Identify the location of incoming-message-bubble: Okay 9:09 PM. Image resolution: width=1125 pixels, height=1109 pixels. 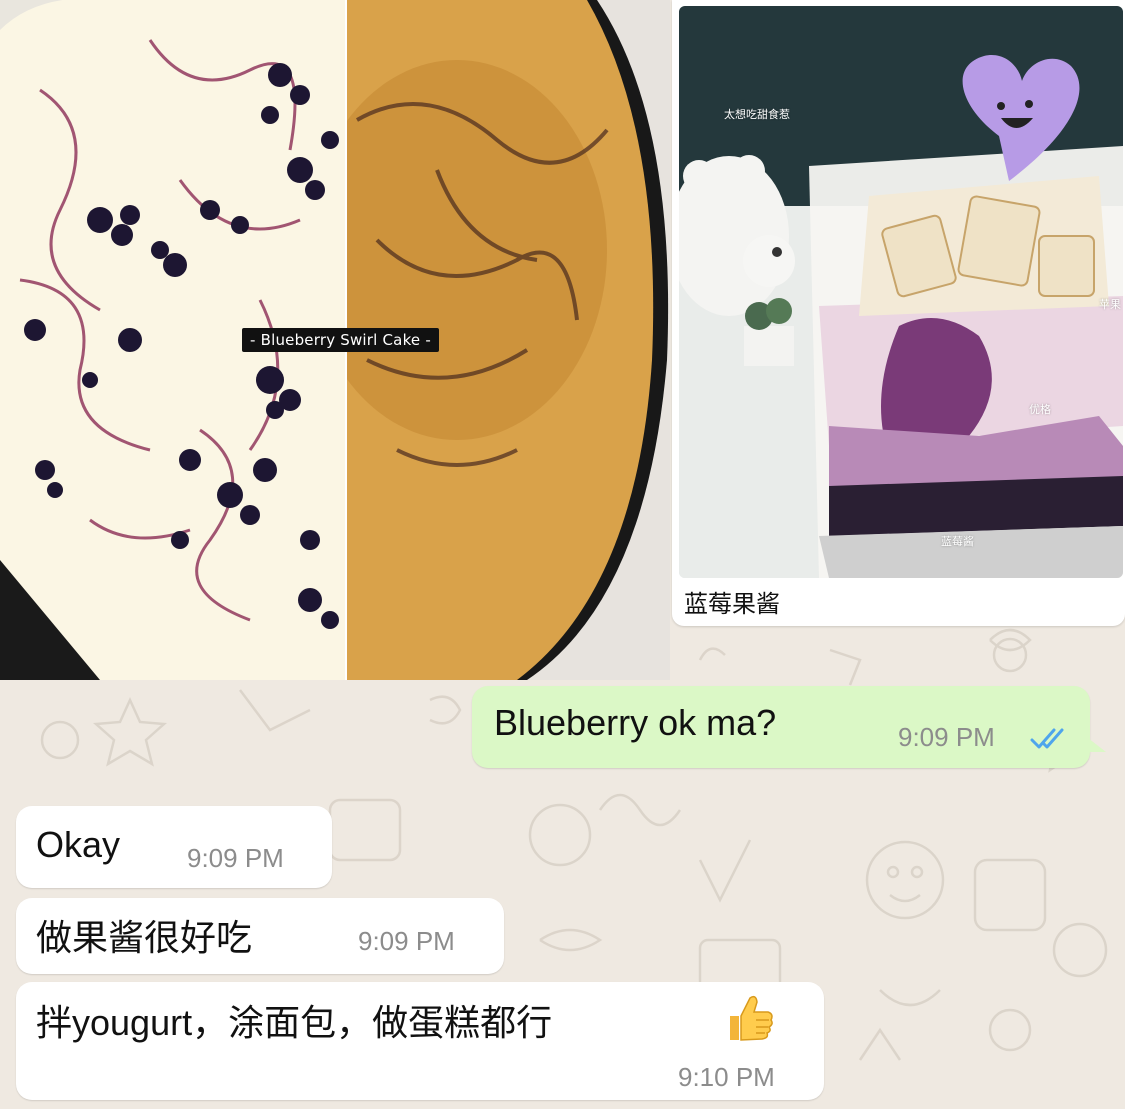
(174, 847).